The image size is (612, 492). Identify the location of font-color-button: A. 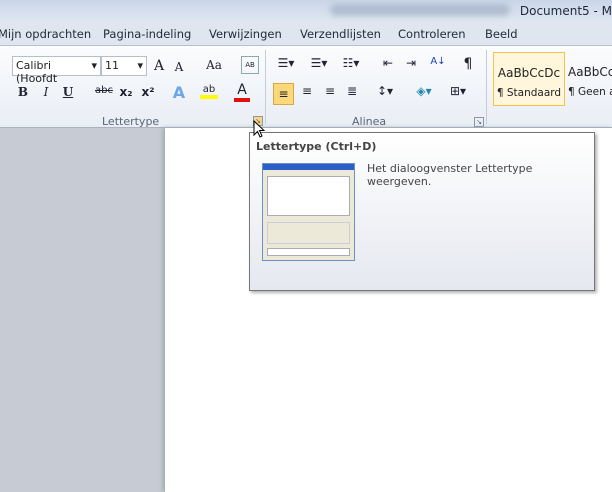
(242, 92).